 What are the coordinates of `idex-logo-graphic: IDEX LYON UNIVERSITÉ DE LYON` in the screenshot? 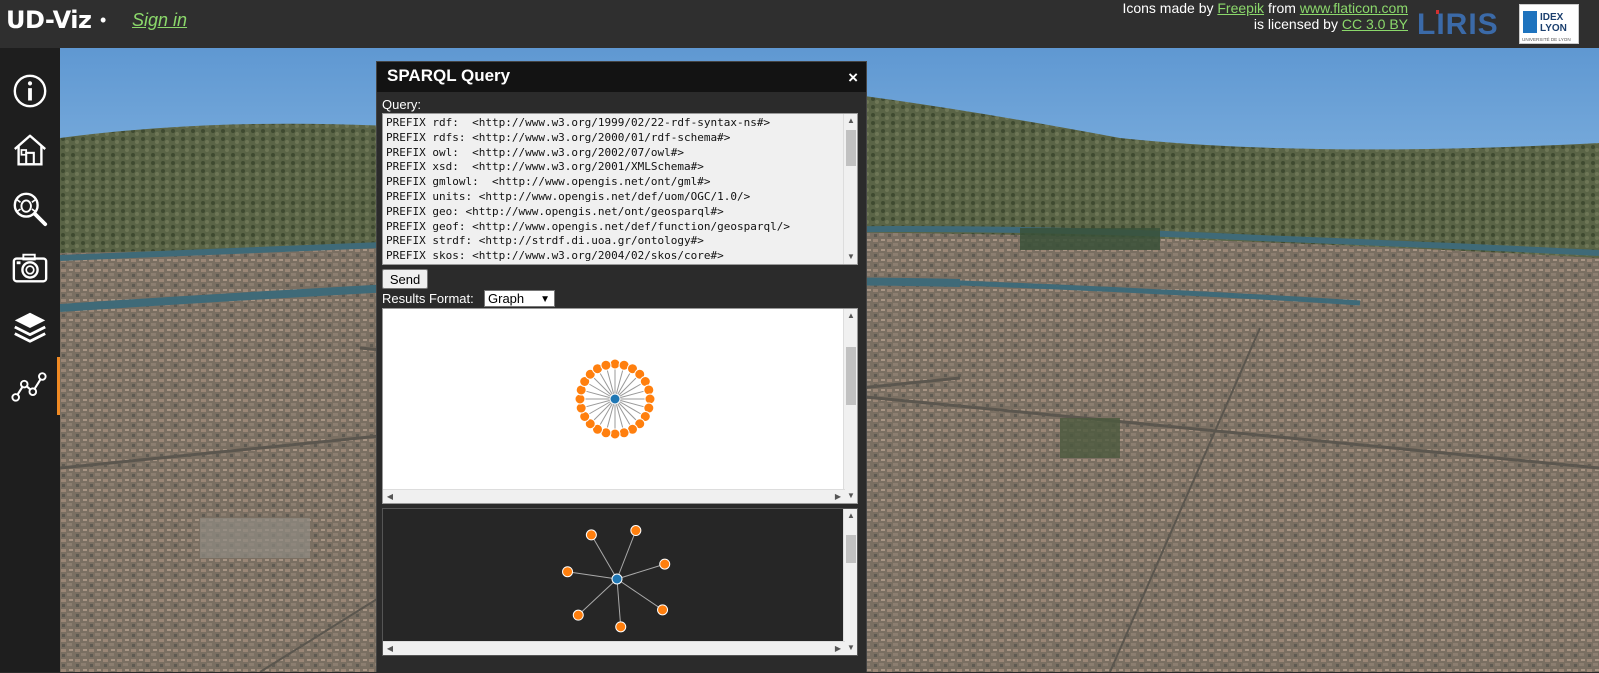 It's located at (1546, 26).